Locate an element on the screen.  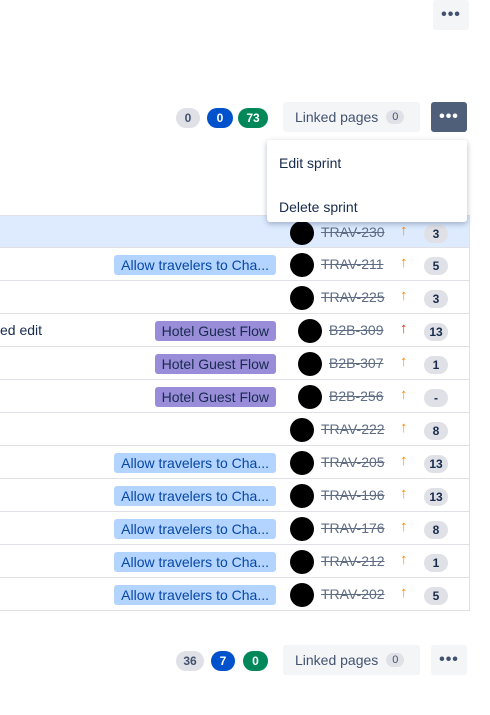
issue-row: ed edit Hotel Guest Flow B2B-309 ↑ 13 is located at coordinates (234, 330).